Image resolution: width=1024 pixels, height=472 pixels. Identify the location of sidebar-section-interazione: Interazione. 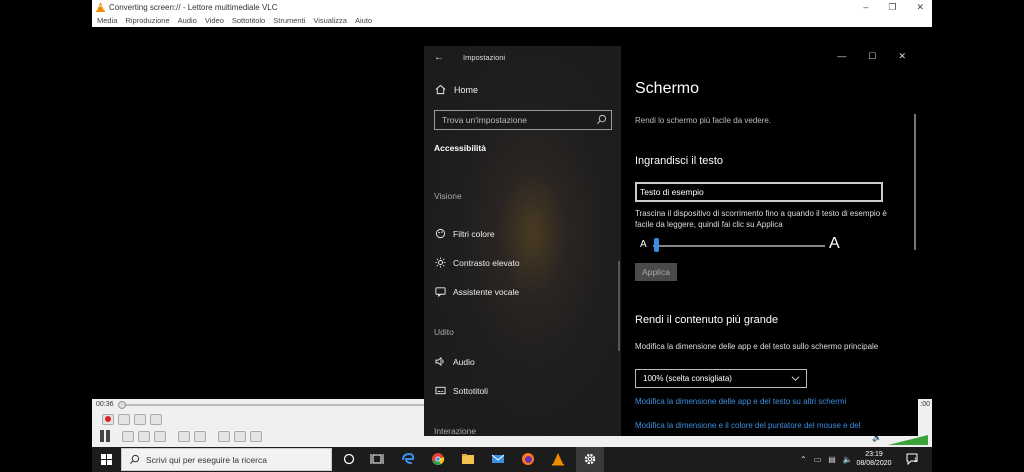
(455, 431).